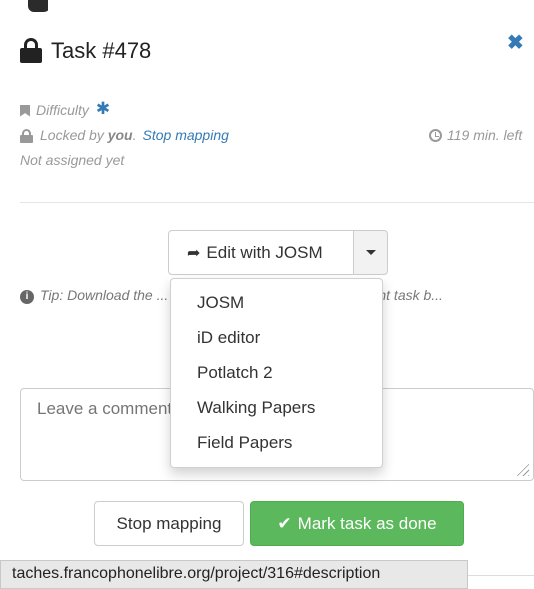  What do you see at coordinates (134, 135) in the screenshot?
I see `locked-by-suffix: .` at bounding box center [134, 135].